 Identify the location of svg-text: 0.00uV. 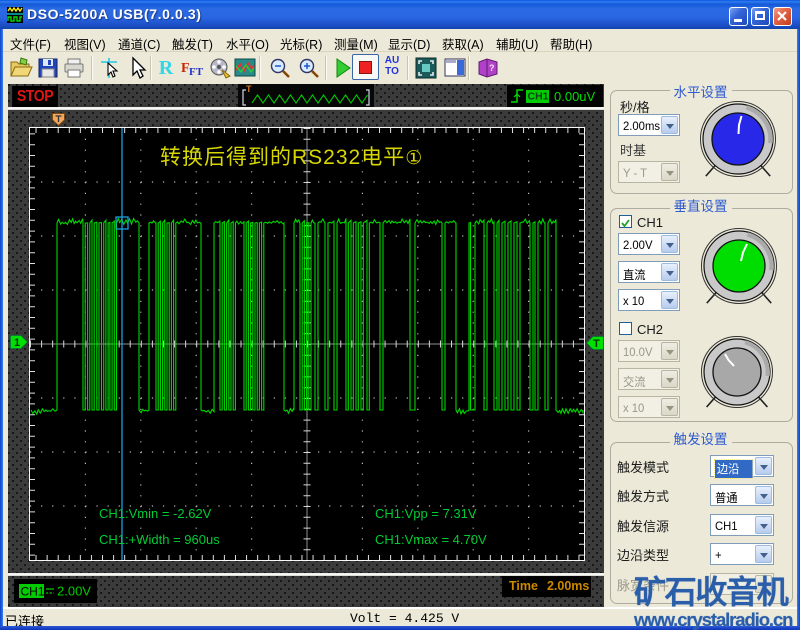
(575, 96).